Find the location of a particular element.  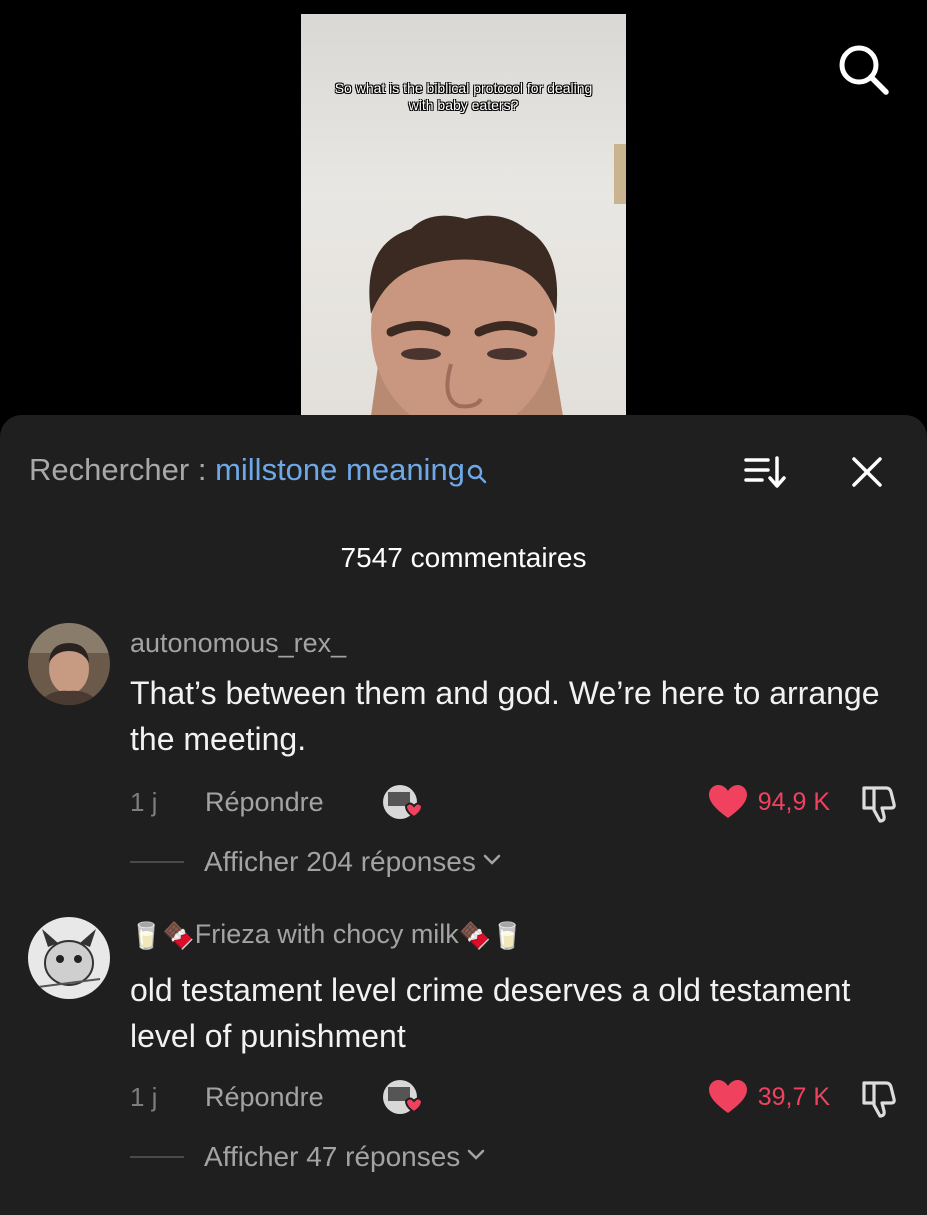

like-button: 94,9 K is located at coordinates (769, 802).